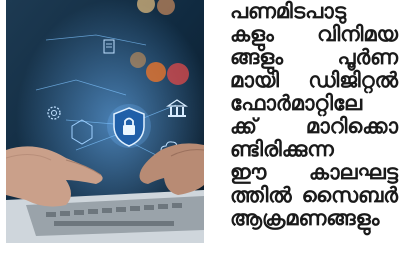 Image resolution: width=400 pixels, height=254 pixels. I want to click on article-line: ക്ക് മാറിക്കൊ, so click(314, 126).